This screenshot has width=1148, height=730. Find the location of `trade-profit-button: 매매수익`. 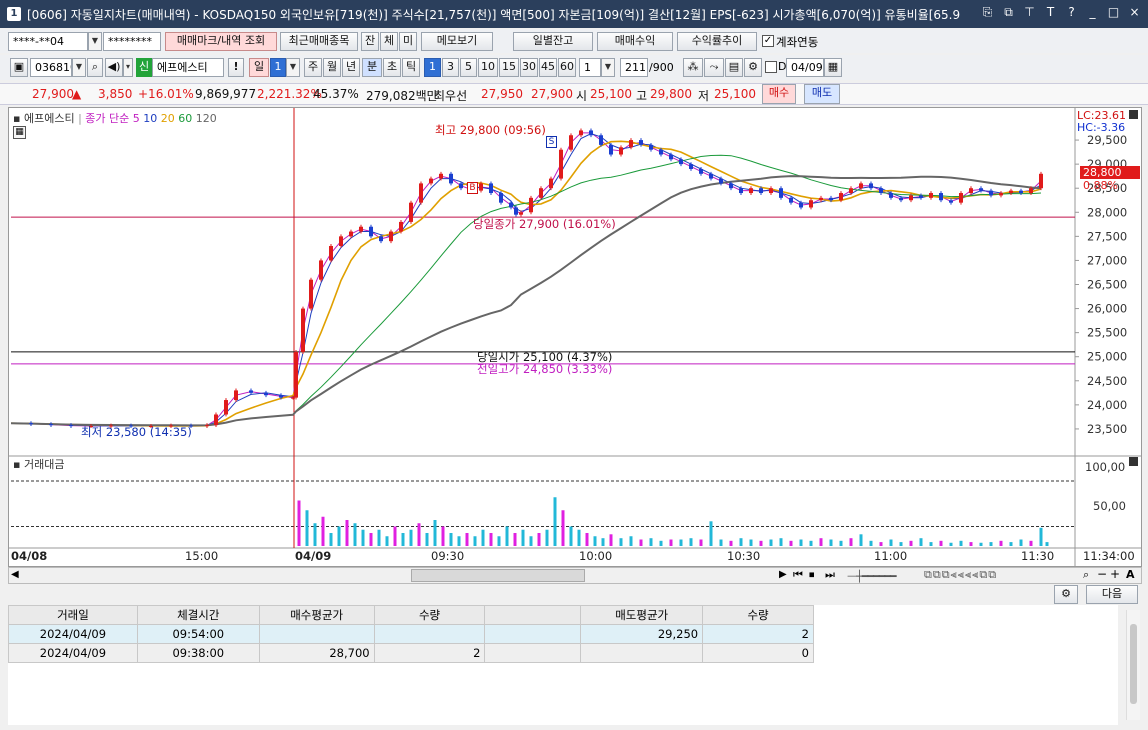

trade-profit-button: 매매수익 is located at coordinates (635, 41).